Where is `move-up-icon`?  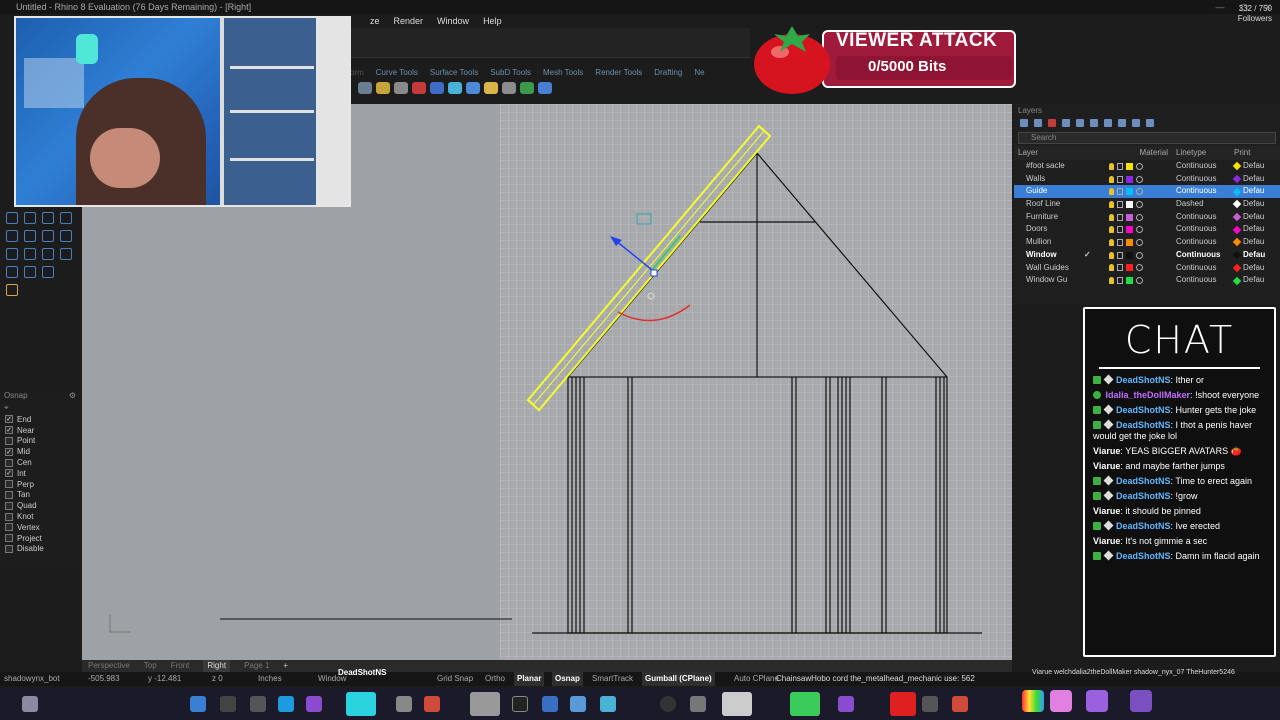 move-up-icon is located at coordinates (1066, 123).